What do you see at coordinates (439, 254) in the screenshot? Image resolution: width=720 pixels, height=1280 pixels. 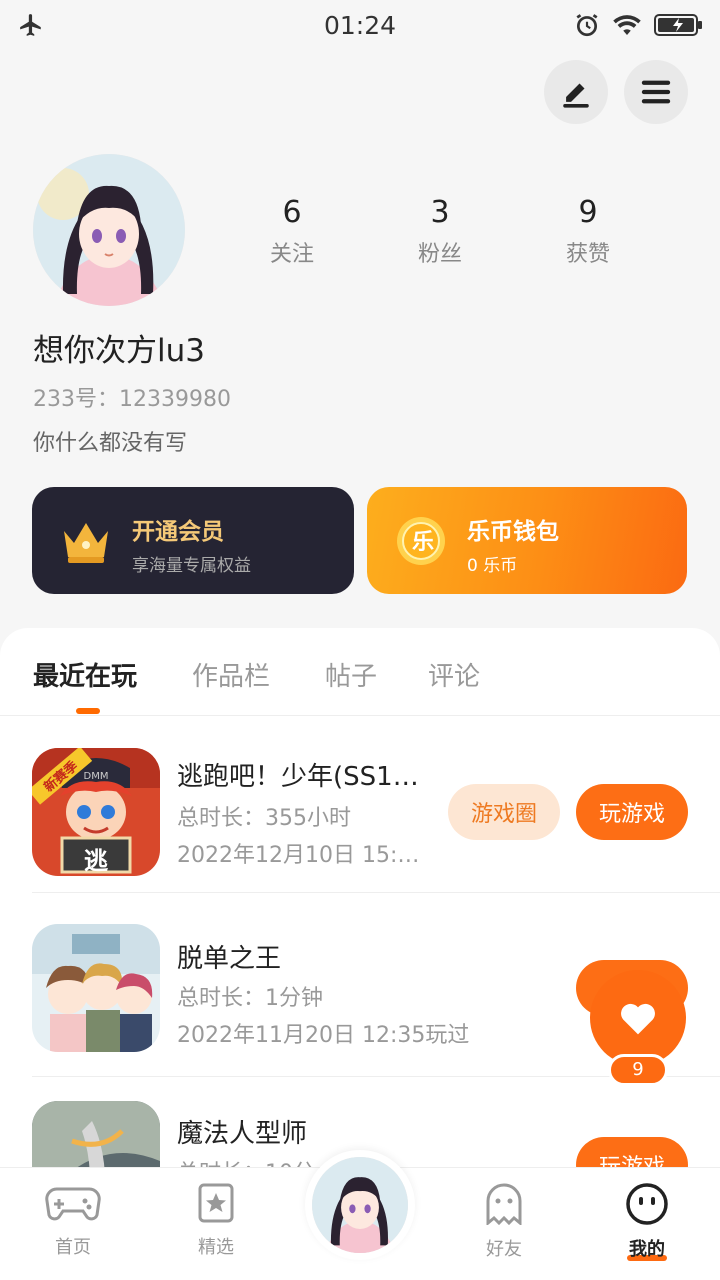 I see `followers-label: 粉丝` at bounding box center [439, 254].